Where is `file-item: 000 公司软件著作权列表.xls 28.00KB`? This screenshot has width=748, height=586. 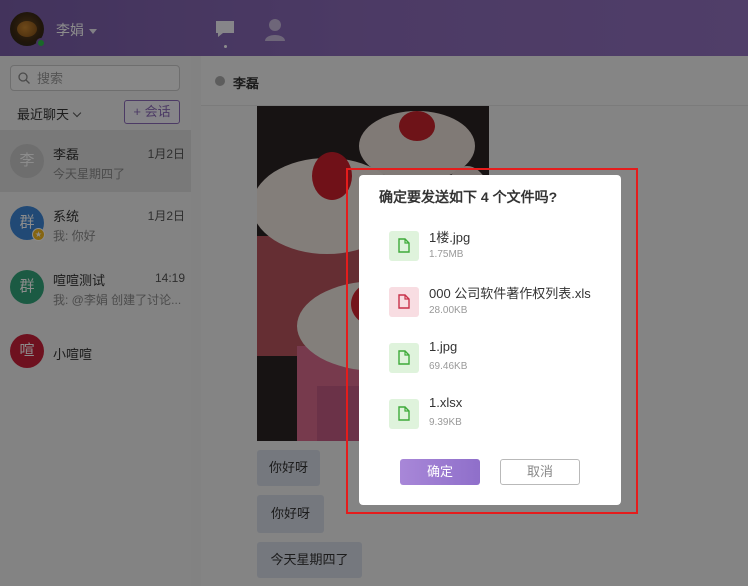
file-item: 000 公司软件著作权列表.xls 28.00KB is located at coordinates (501, 303).